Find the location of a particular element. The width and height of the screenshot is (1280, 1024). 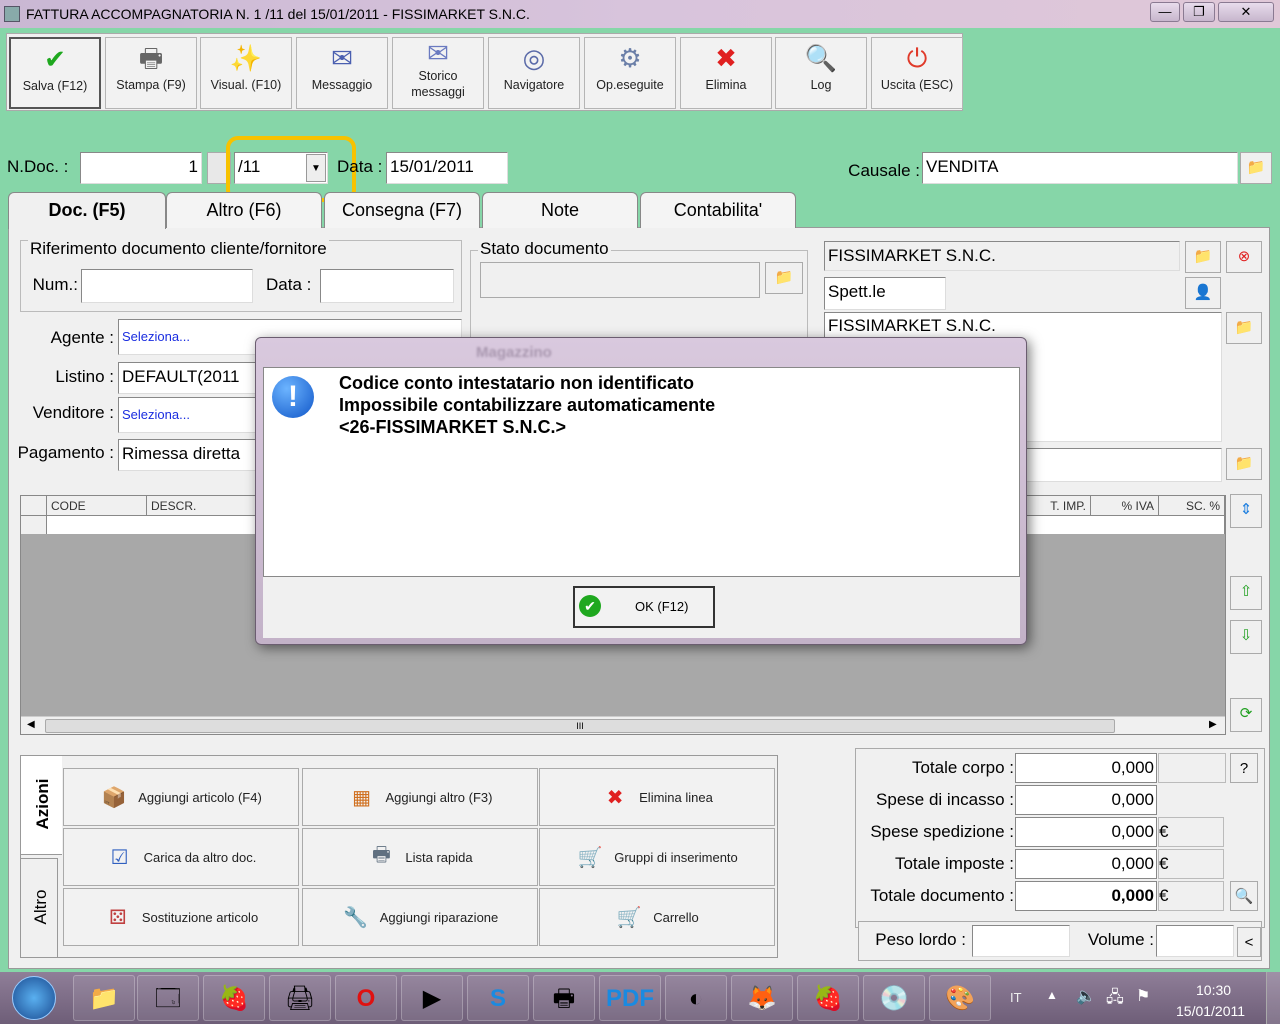

toolbar-button-elimina: ✖ Elimina is located at coordinates (726, 73).